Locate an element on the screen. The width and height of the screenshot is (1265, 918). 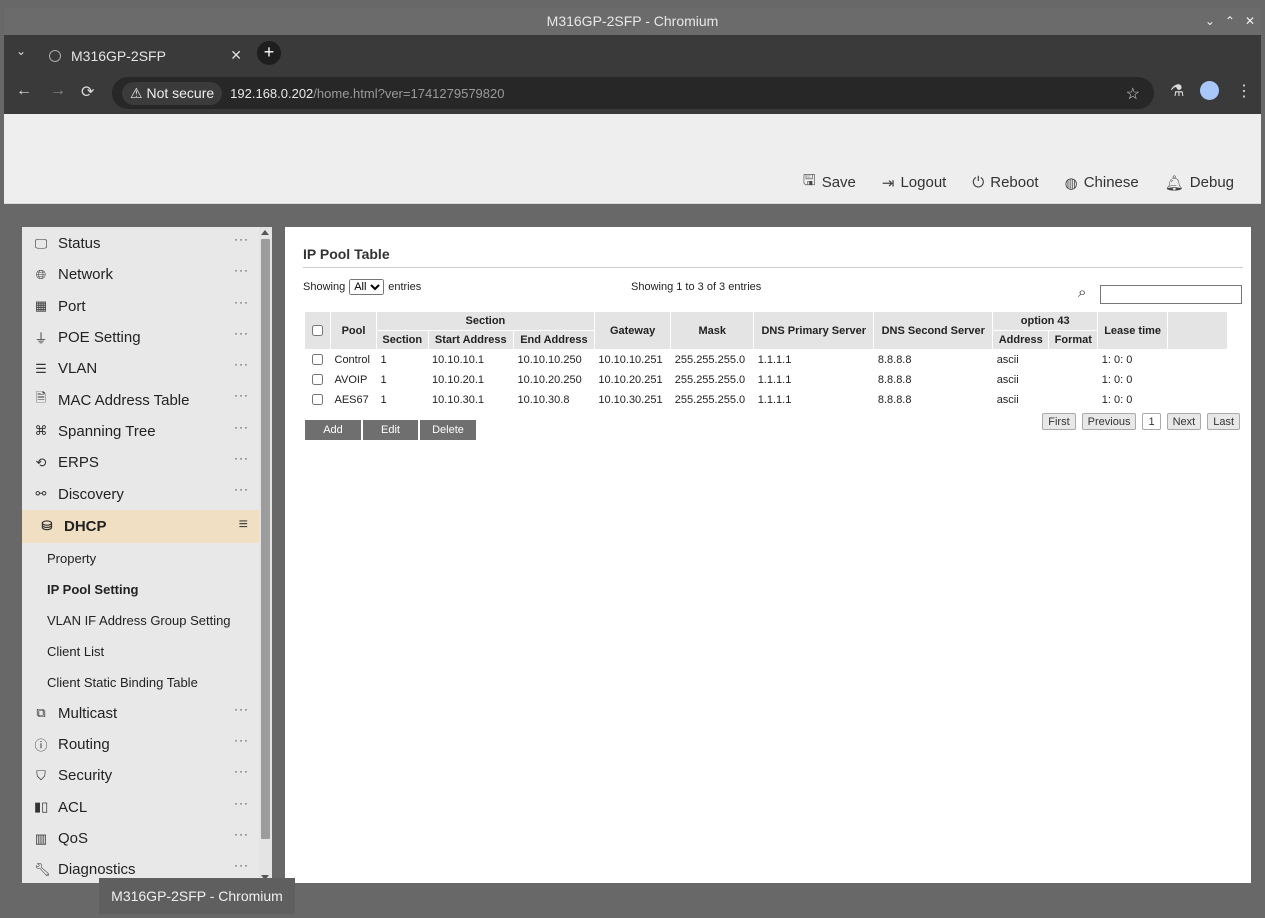
chinese-button: ◍ Chinese is located at coordinates (1102, 182).